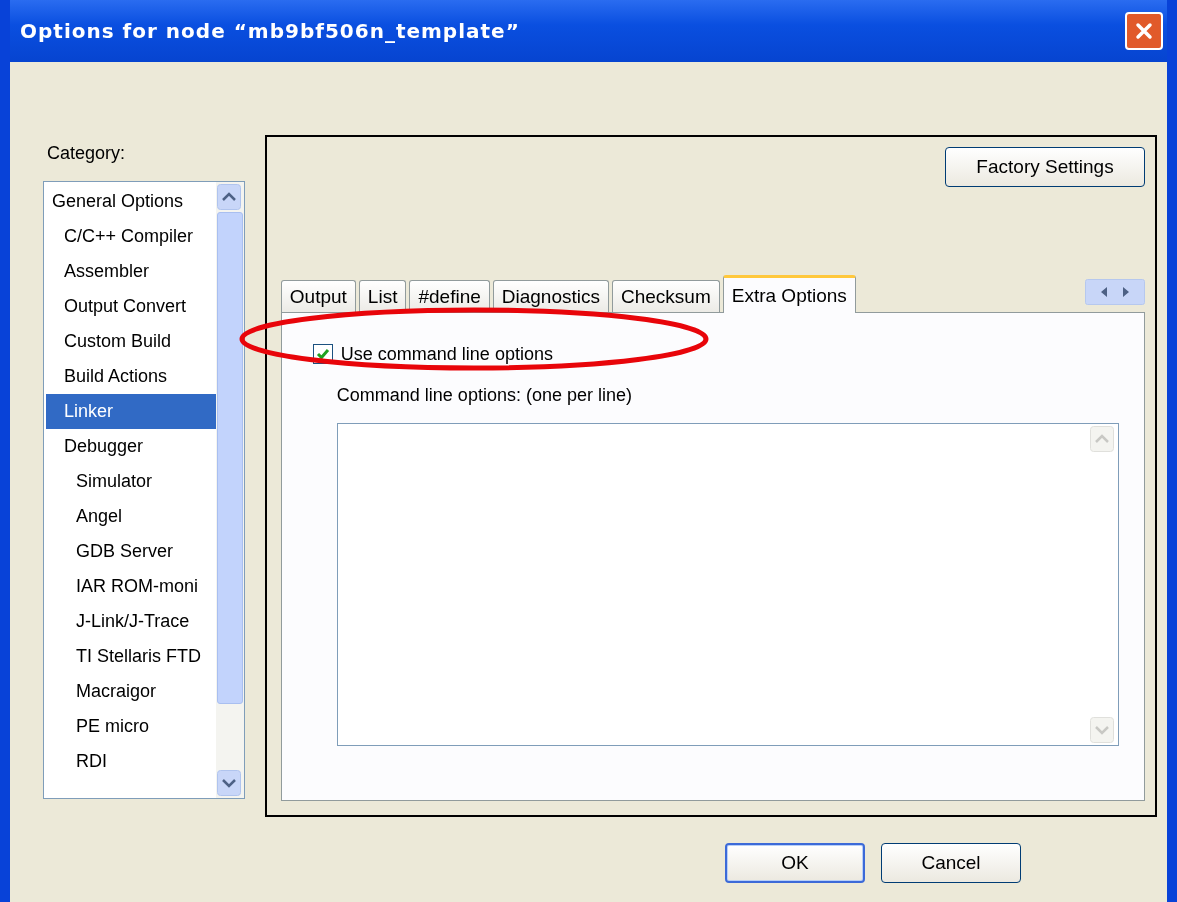 The width and height of the screenshot is (1177, 902). I want to click on tab: Extra Options, so click(789, 294).